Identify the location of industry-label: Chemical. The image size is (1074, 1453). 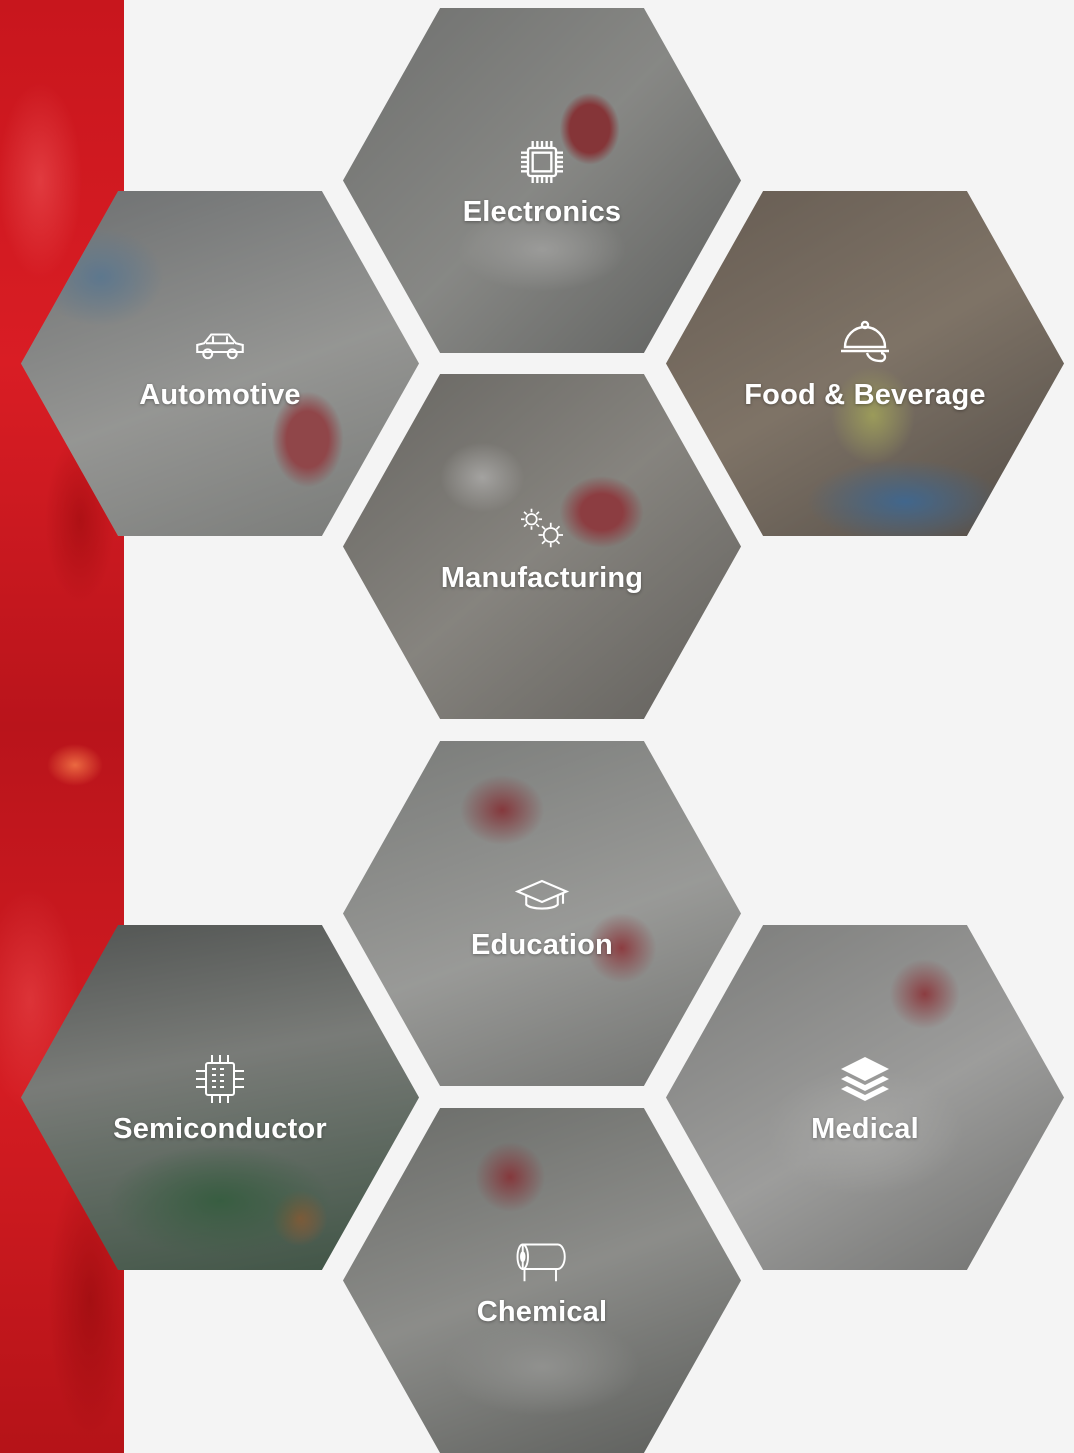
(542, 1312).